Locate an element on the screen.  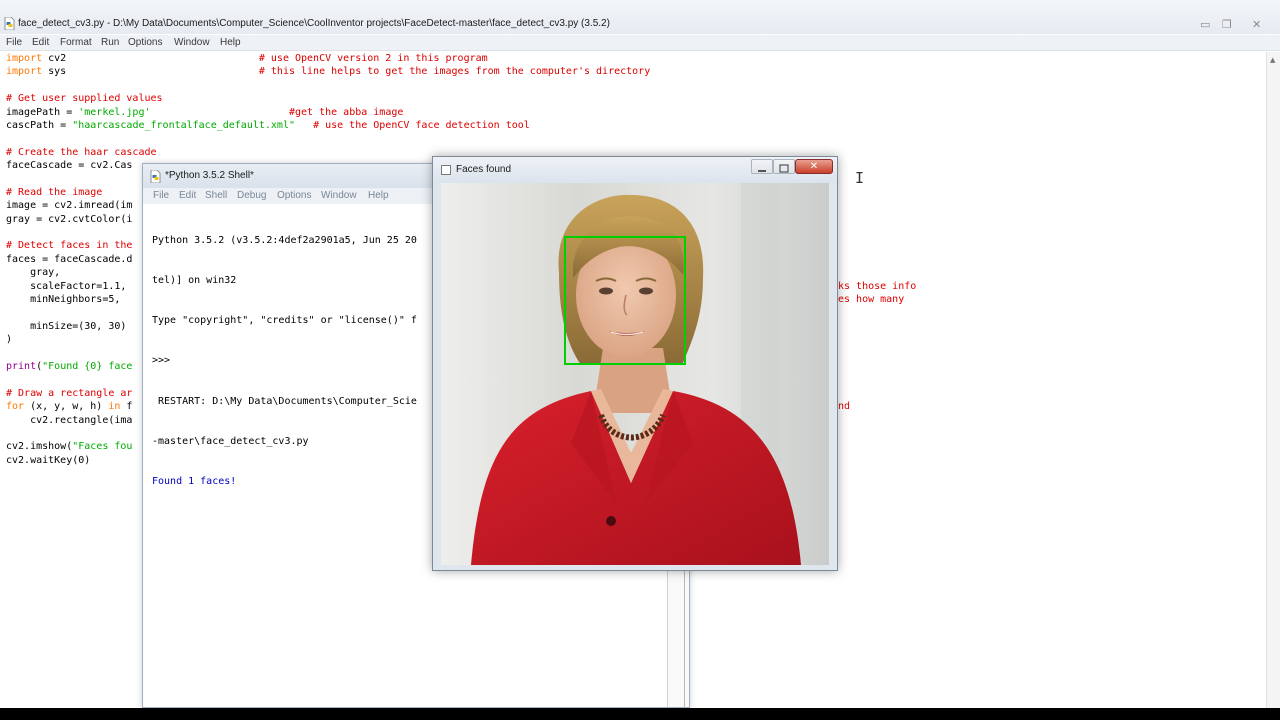
shell-prompt: >>> is located at coordinates (164, 361).